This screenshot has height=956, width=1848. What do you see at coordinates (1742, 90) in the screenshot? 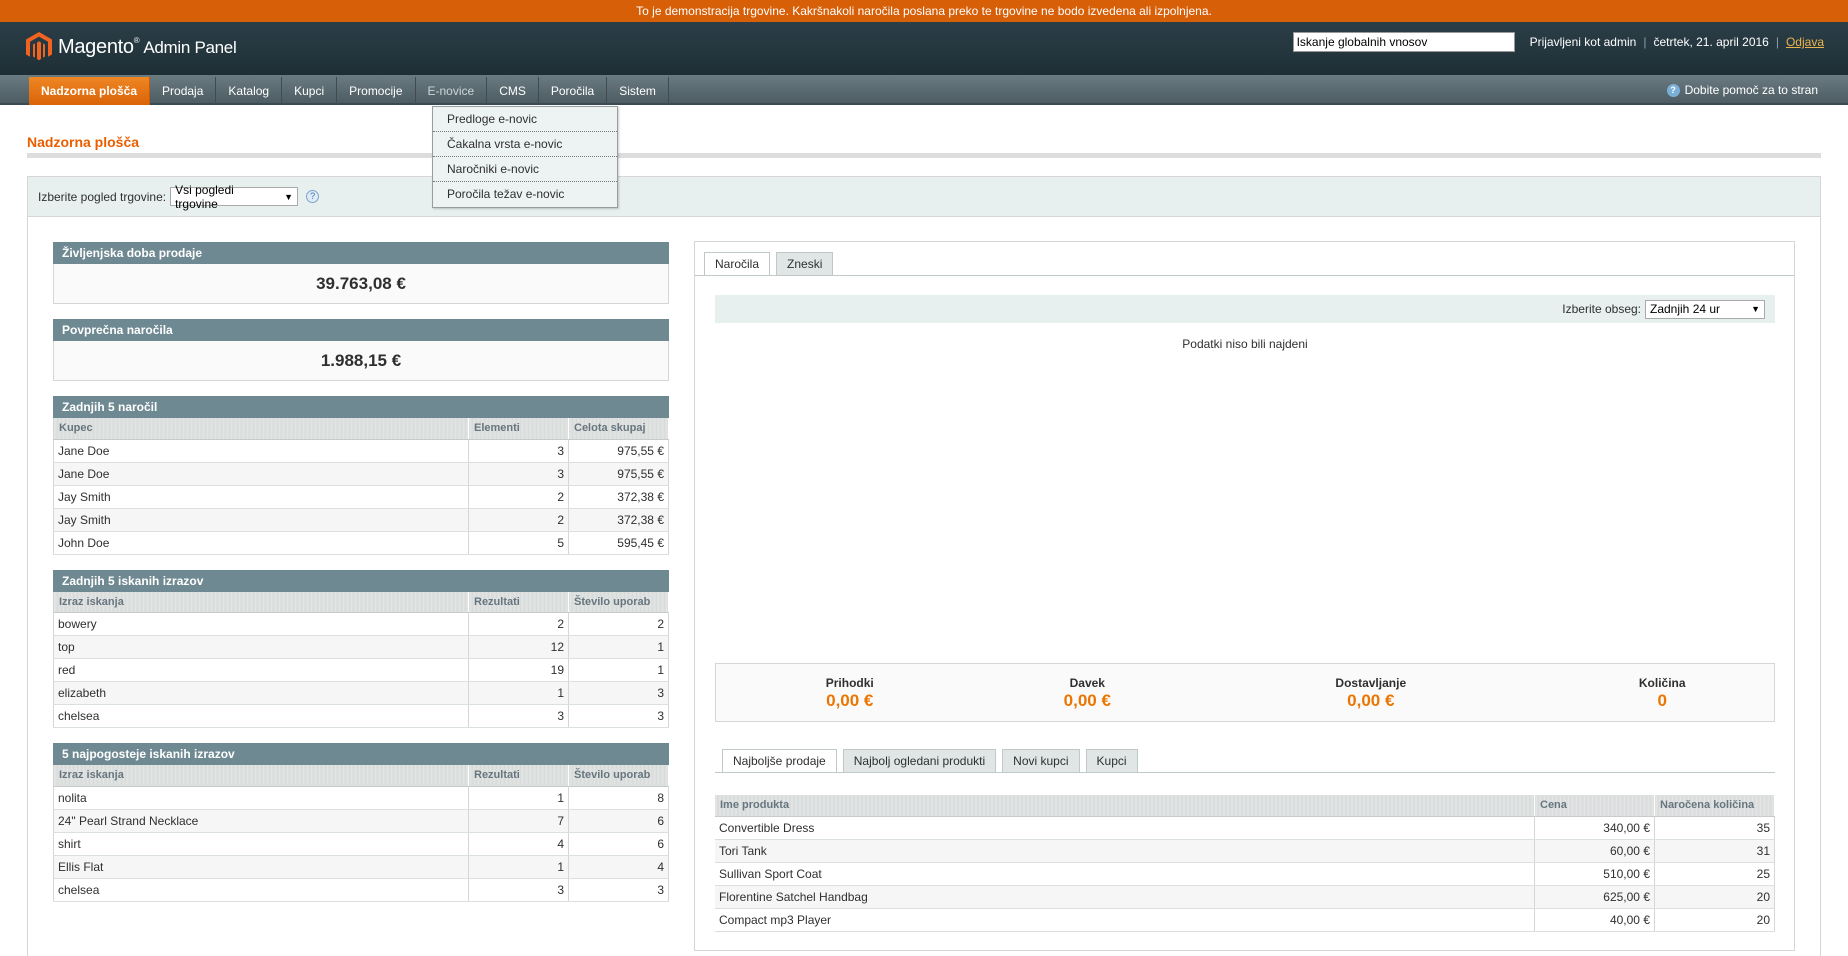
I see `help-link: ? Dobite pomoč za to stran` at bounding box center [1742, 90].